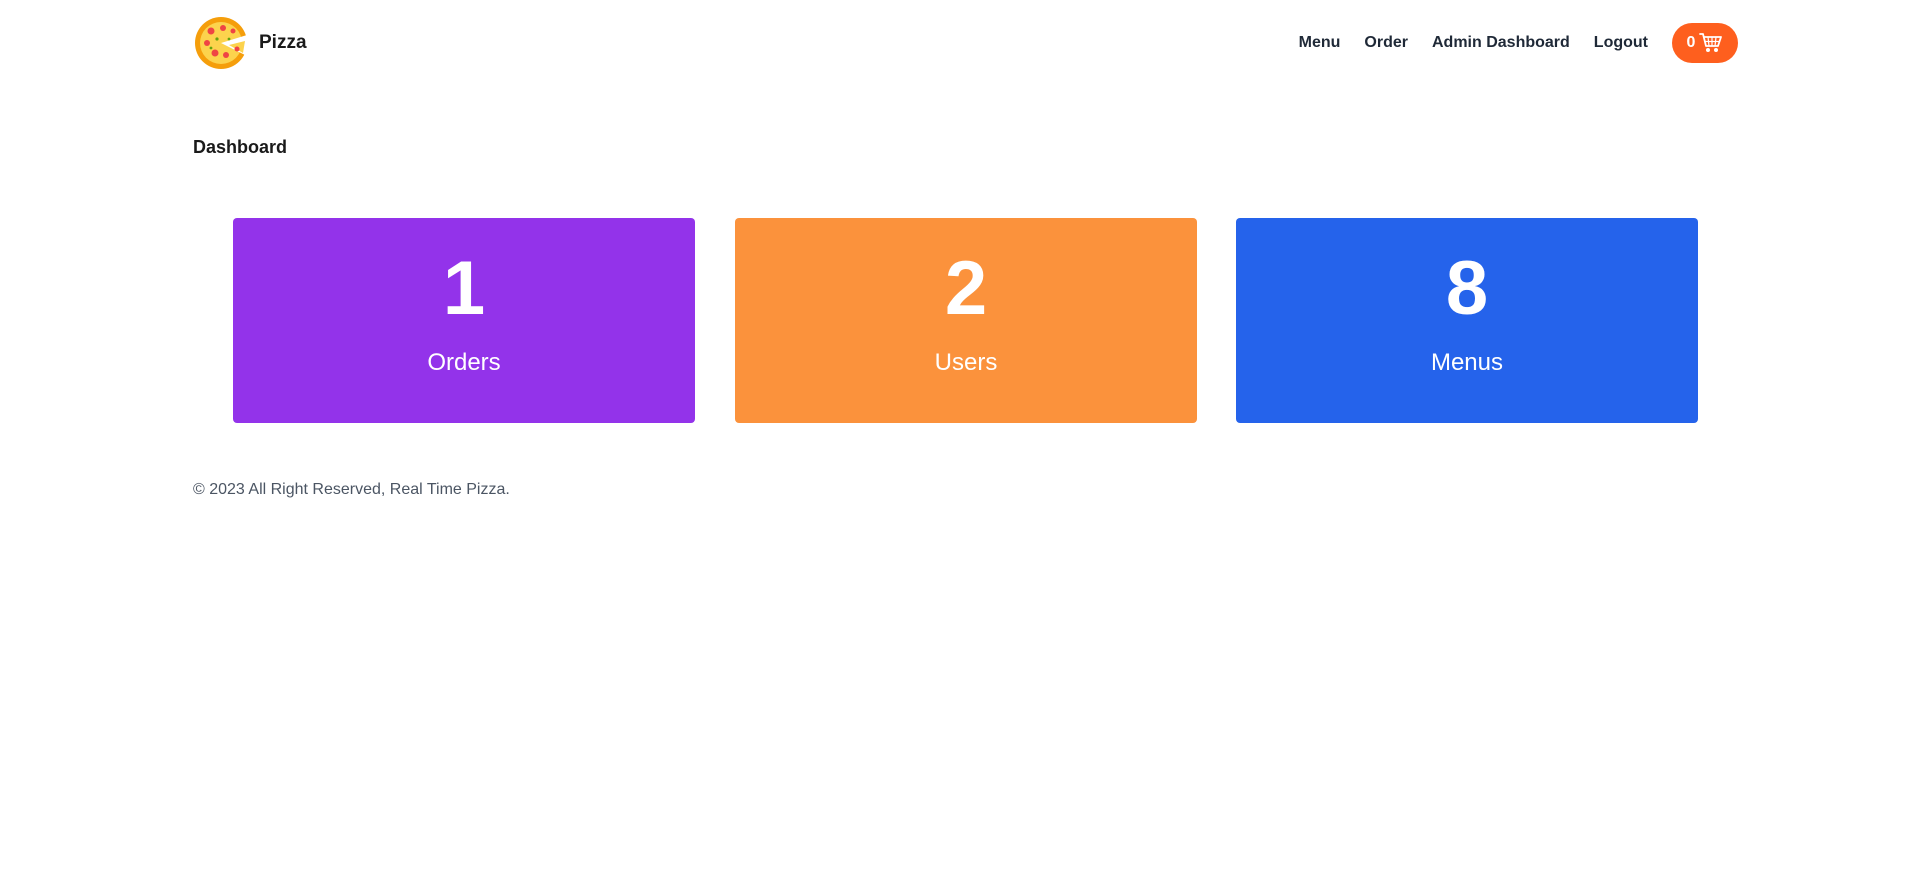 This screenshot has height=872, width=1920. Describe the element at coordinates (1467, 362) in the screenshot. I see `stat-label-menus: Menus` at that location.